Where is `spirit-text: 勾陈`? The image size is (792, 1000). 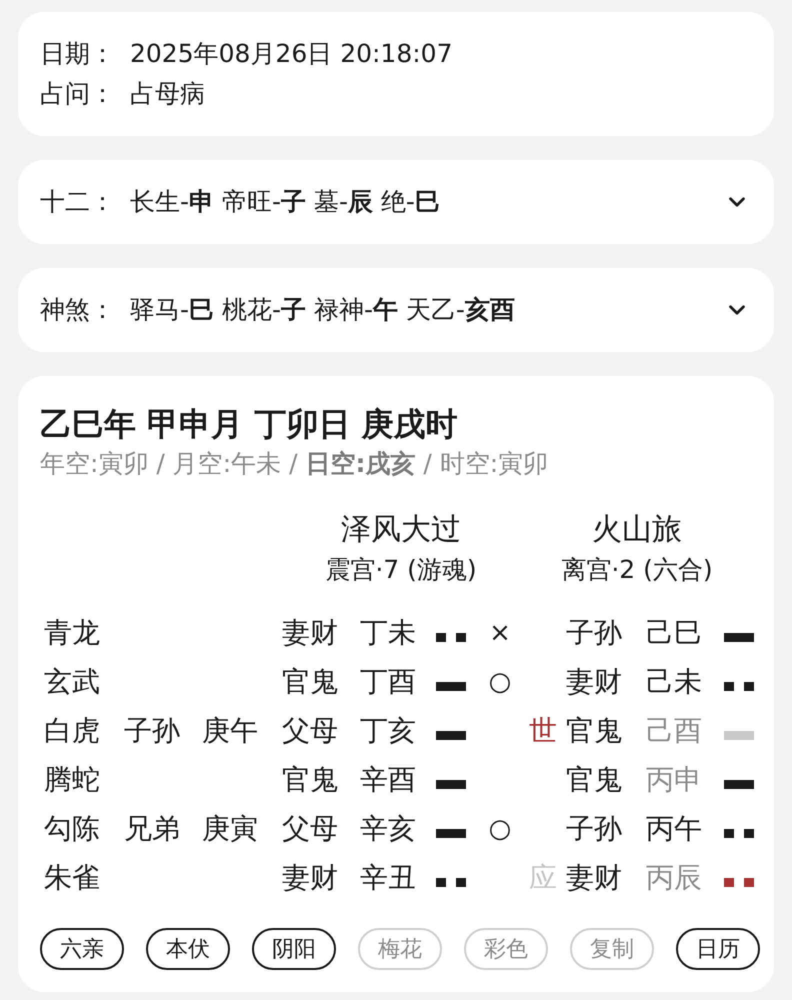 spirit-text: 勾陈 is located at coordinates (72, 828).